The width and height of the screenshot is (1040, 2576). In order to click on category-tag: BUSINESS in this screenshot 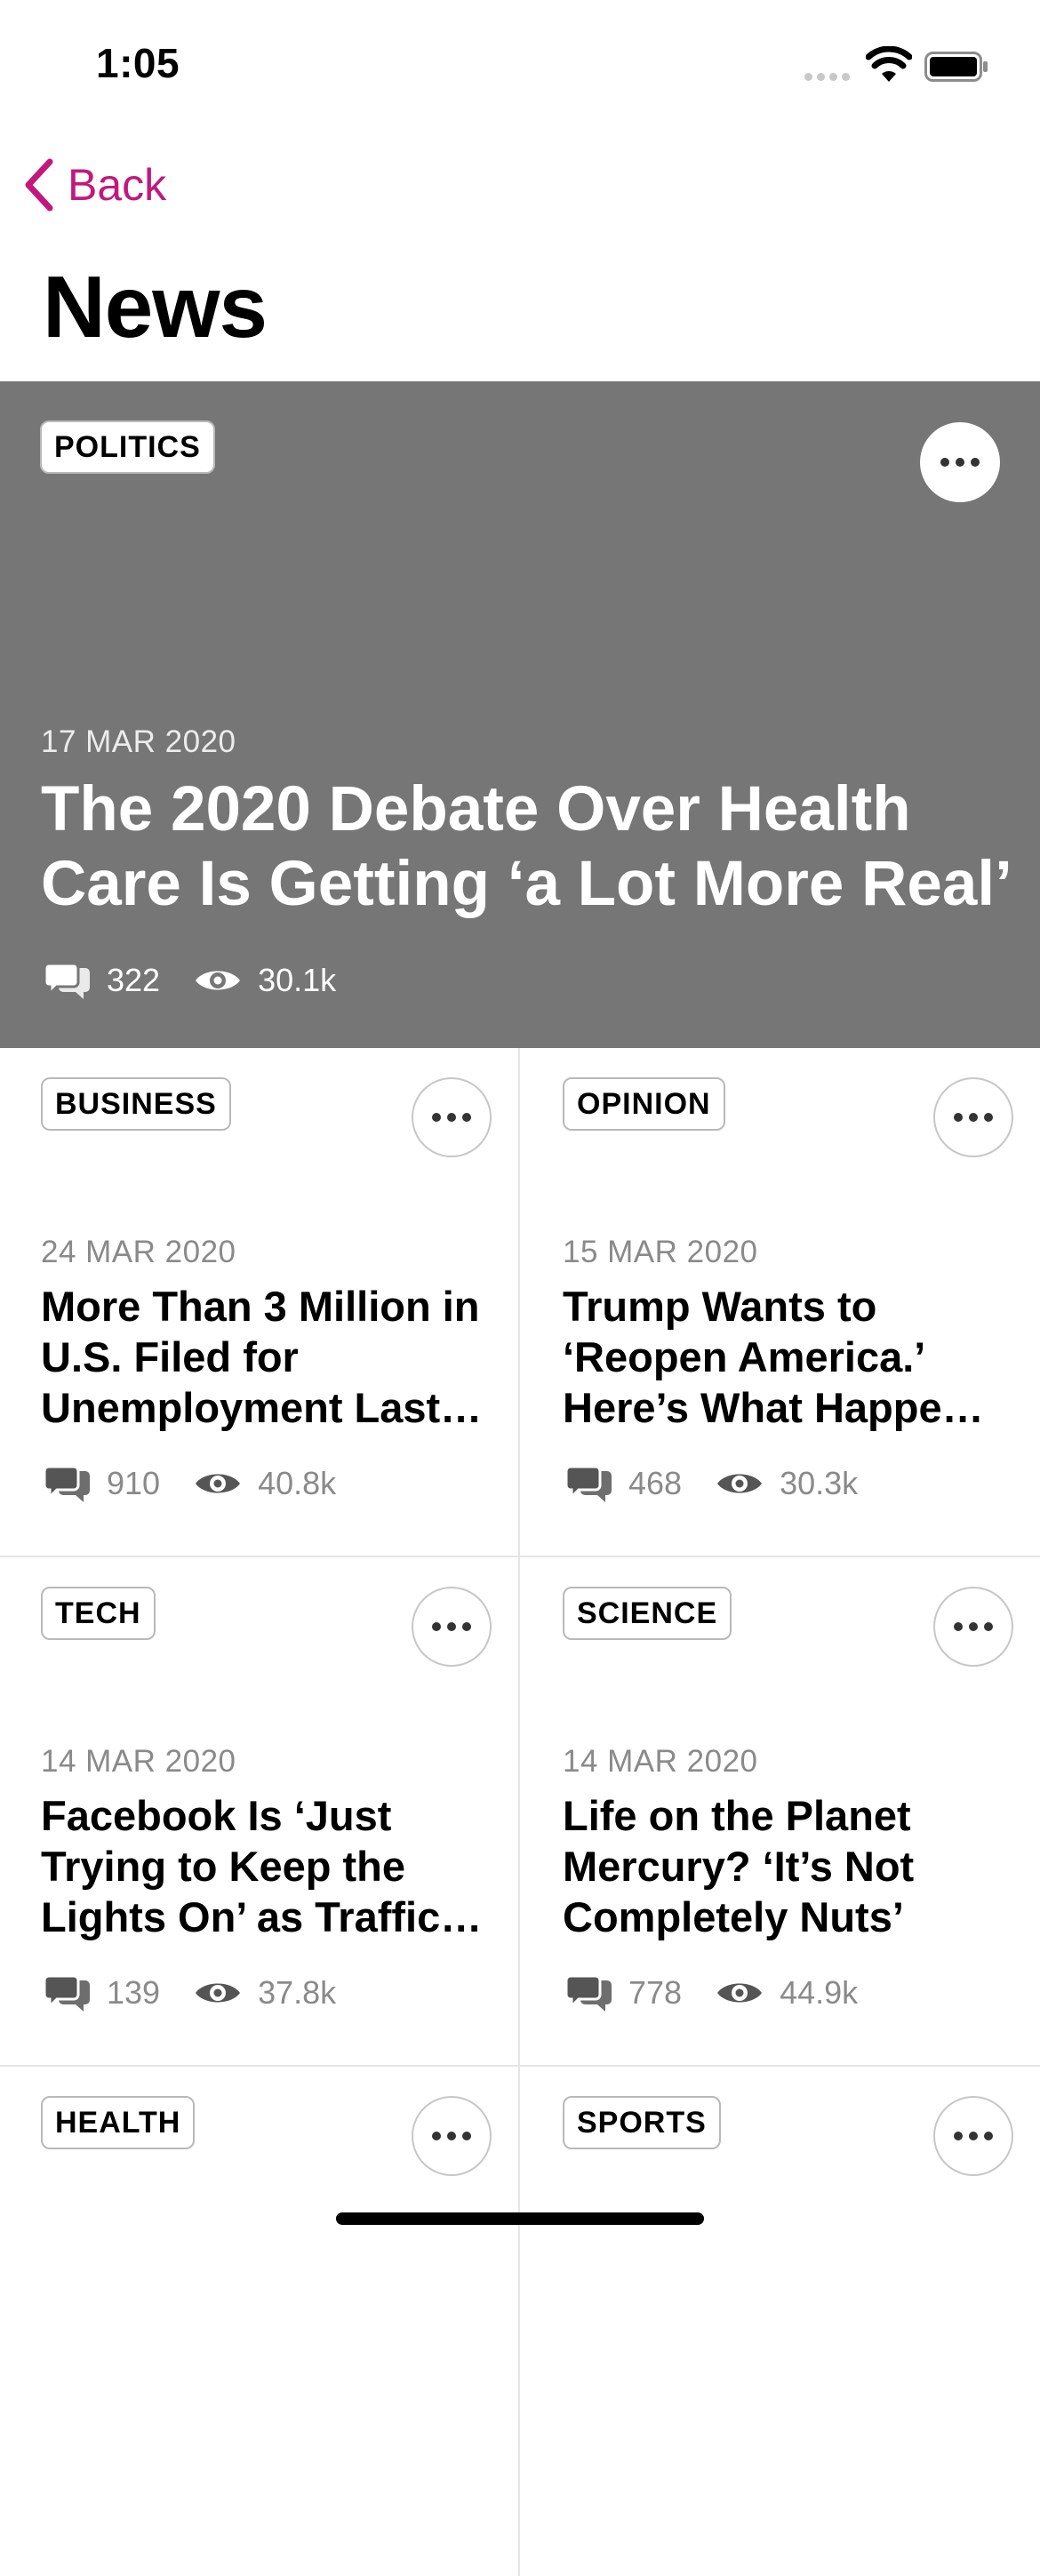, I will do `click(136, 1104)`.